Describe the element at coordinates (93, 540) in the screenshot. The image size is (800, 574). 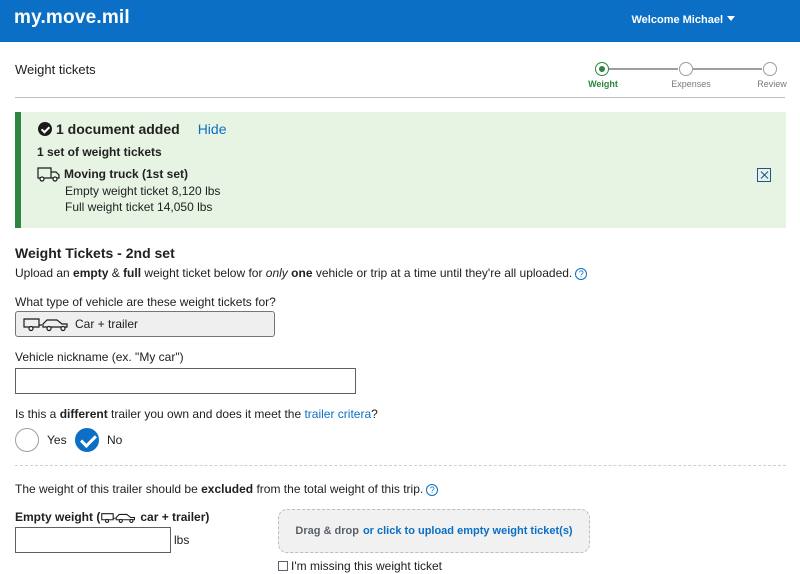
I see `empty-weight-input` at that location.